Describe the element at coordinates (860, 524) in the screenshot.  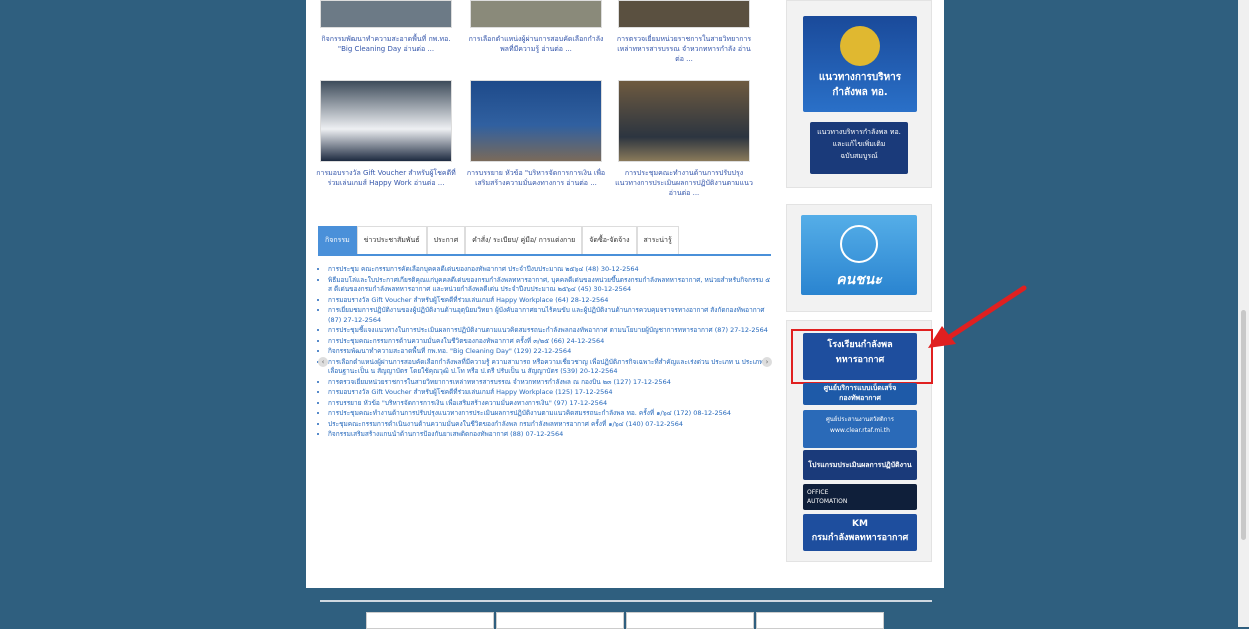
I see `banner-line: KM` at that location.